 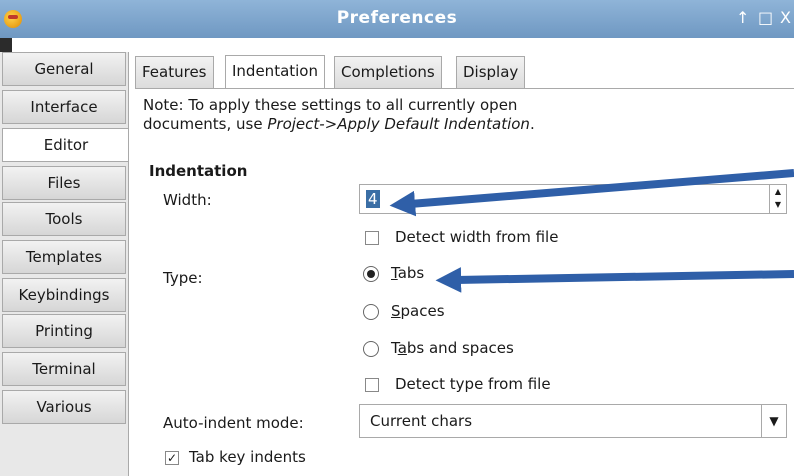 I want to click on annotation-arrows, so click(x=591, y=231).